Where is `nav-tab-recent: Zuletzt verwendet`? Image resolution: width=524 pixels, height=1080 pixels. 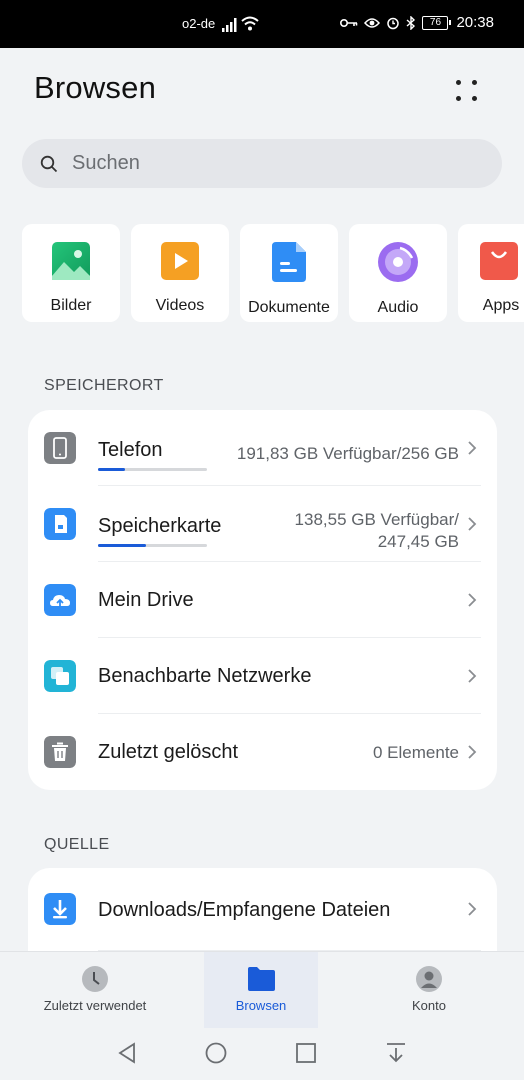
nav-tab-recent: Zuletzt verwendet is located at coordinates (95, 990).